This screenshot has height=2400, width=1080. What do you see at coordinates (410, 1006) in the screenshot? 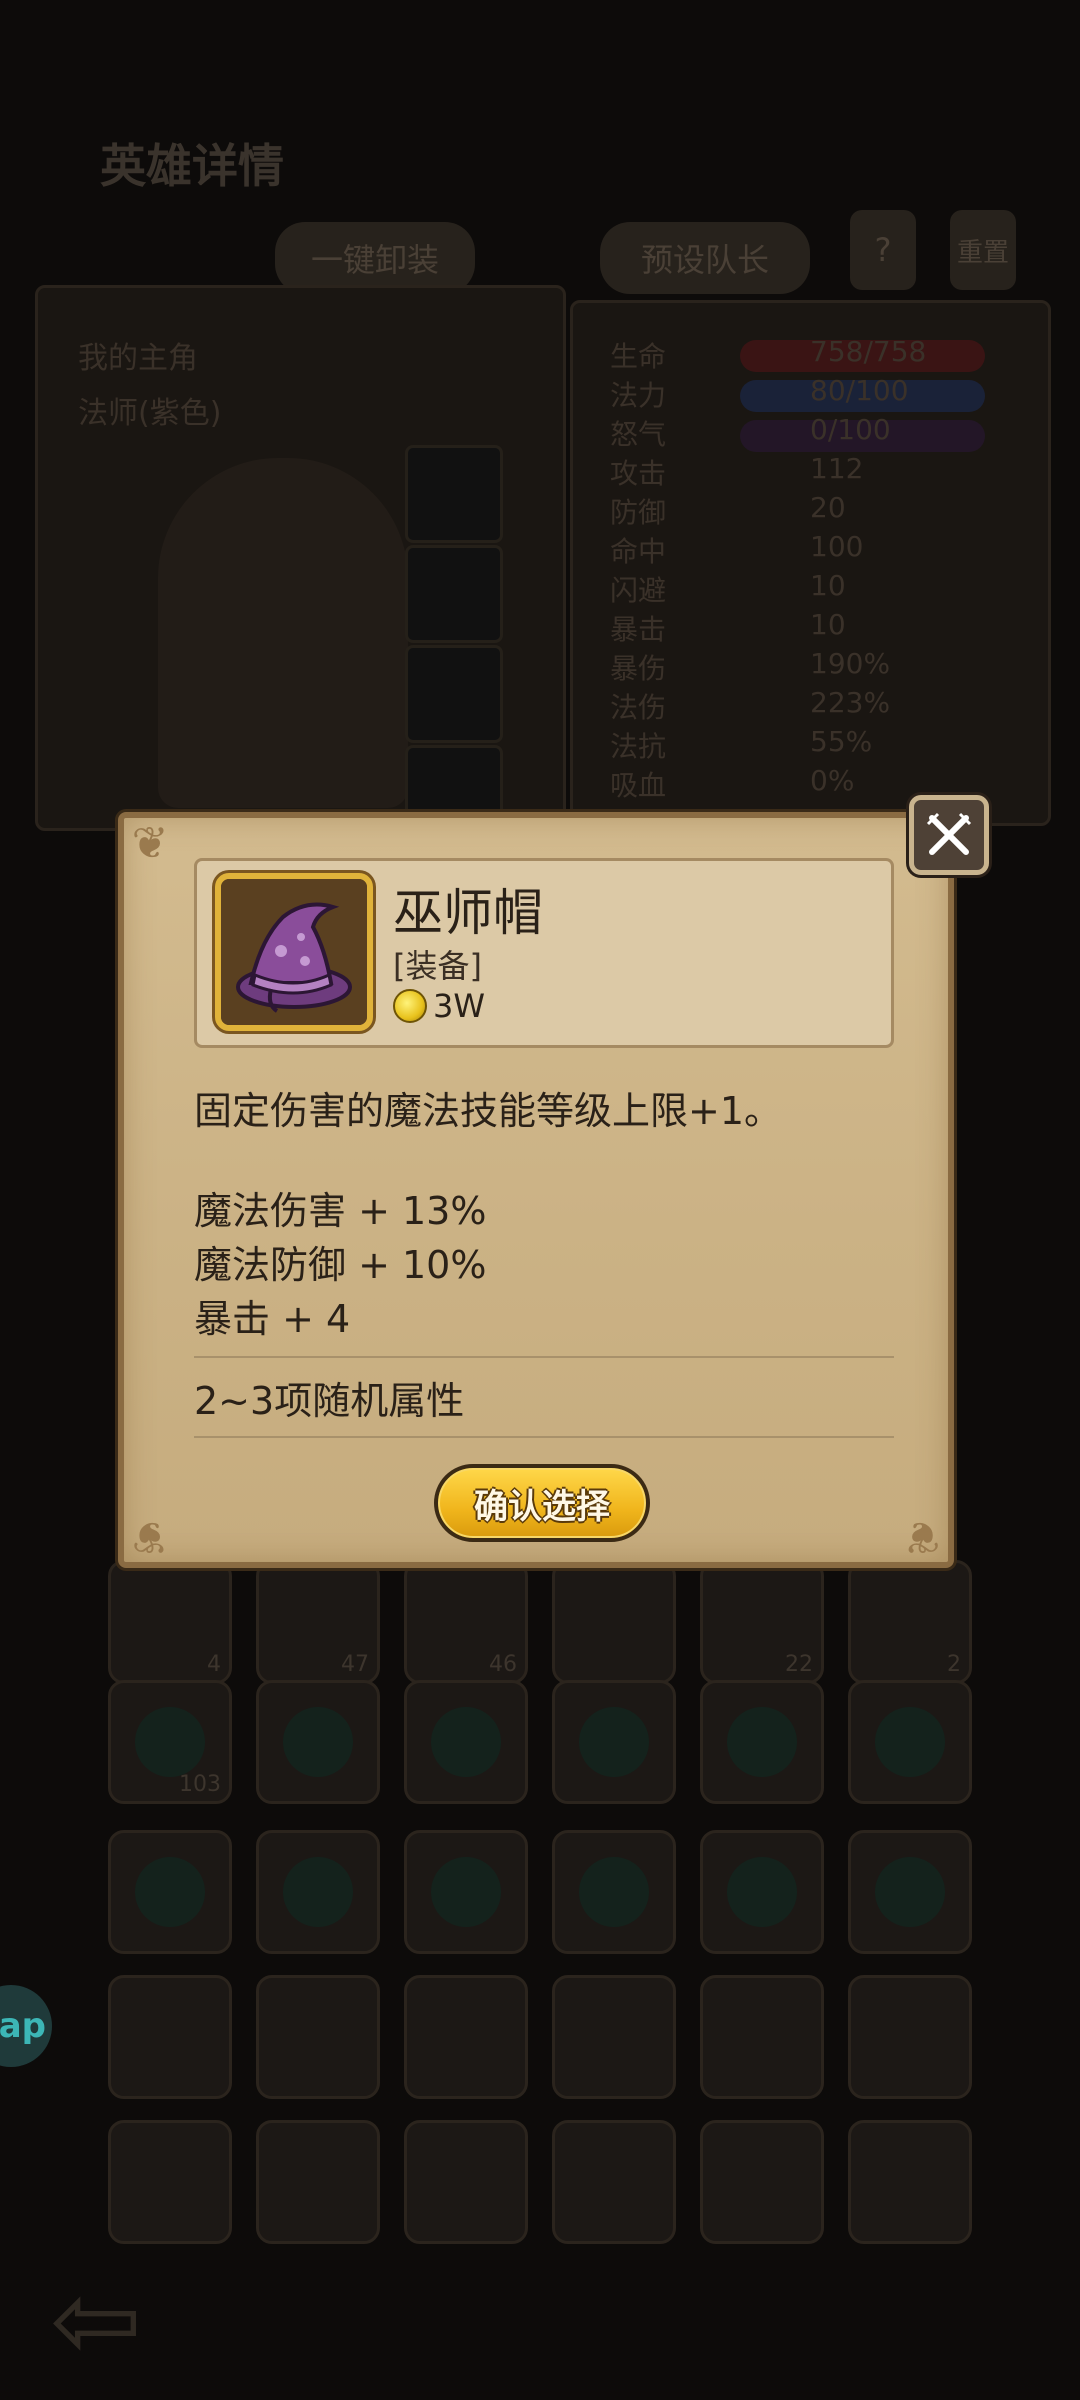
I see `gold-coin-icon` at bounding box center [410, 1006].